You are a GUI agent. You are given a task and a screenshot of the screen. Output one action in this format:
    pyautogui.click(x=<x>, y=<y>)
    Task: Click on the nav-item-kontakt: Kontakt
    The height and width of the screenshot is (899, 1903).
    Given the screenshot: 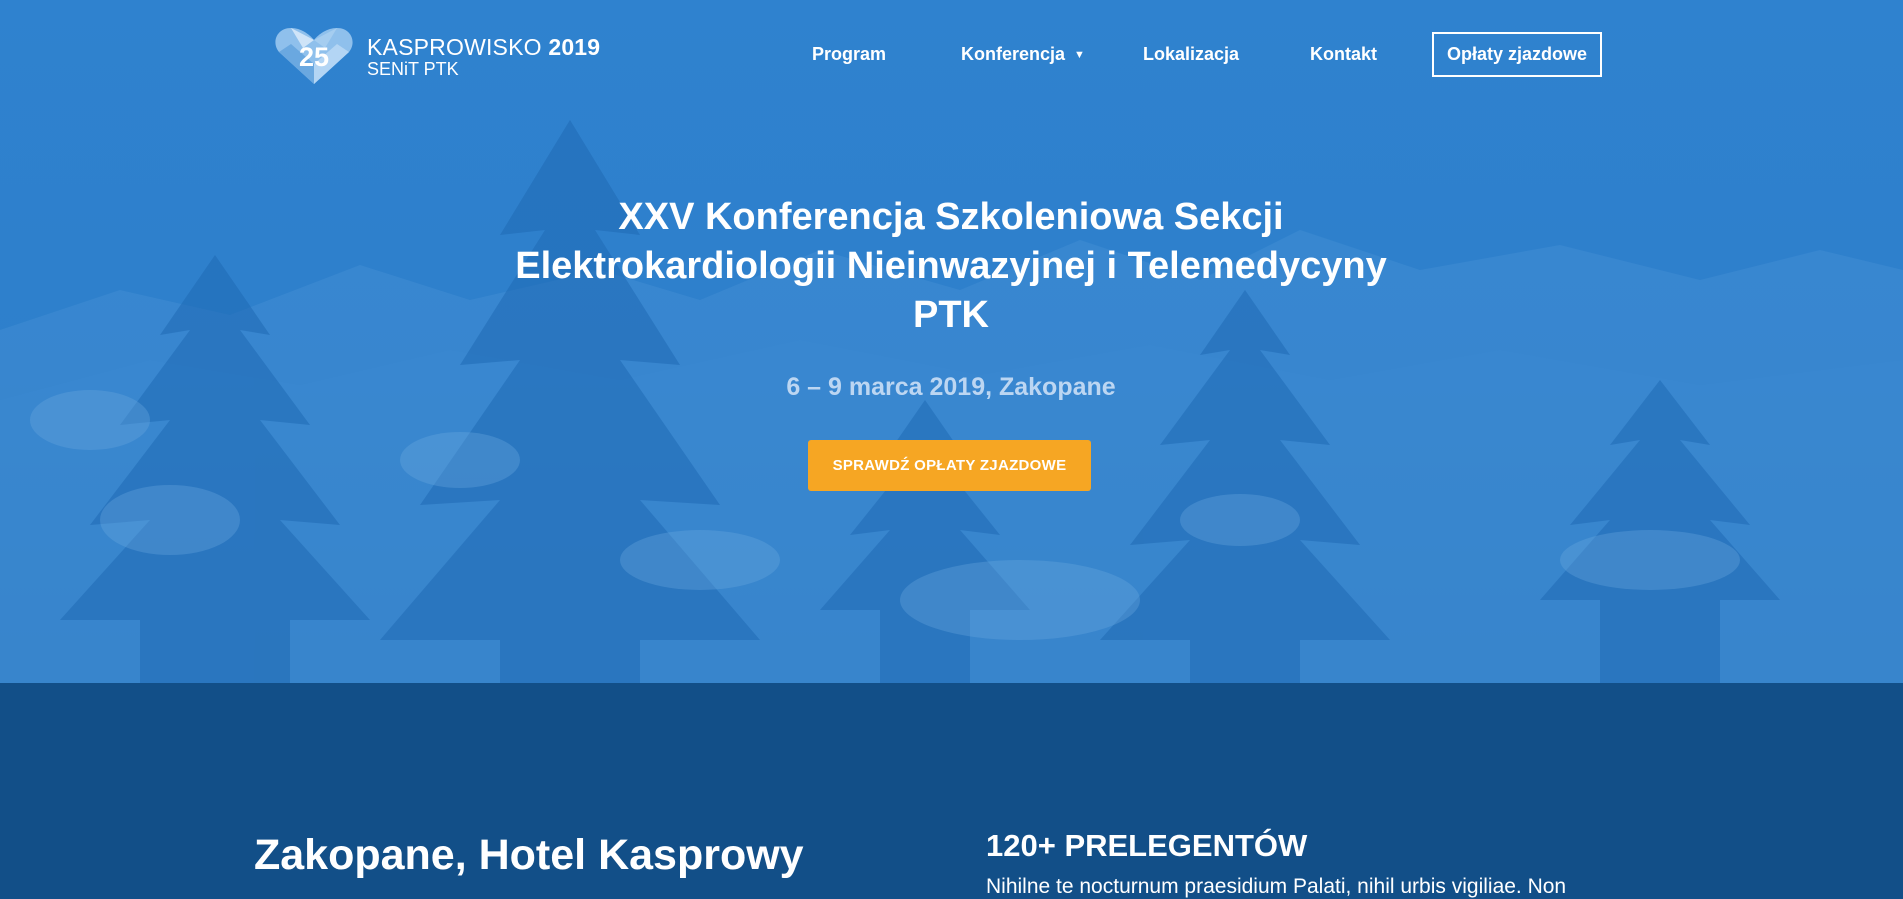 What is the action you would take?
    pyautogui.click(x=1343, y=54)
    